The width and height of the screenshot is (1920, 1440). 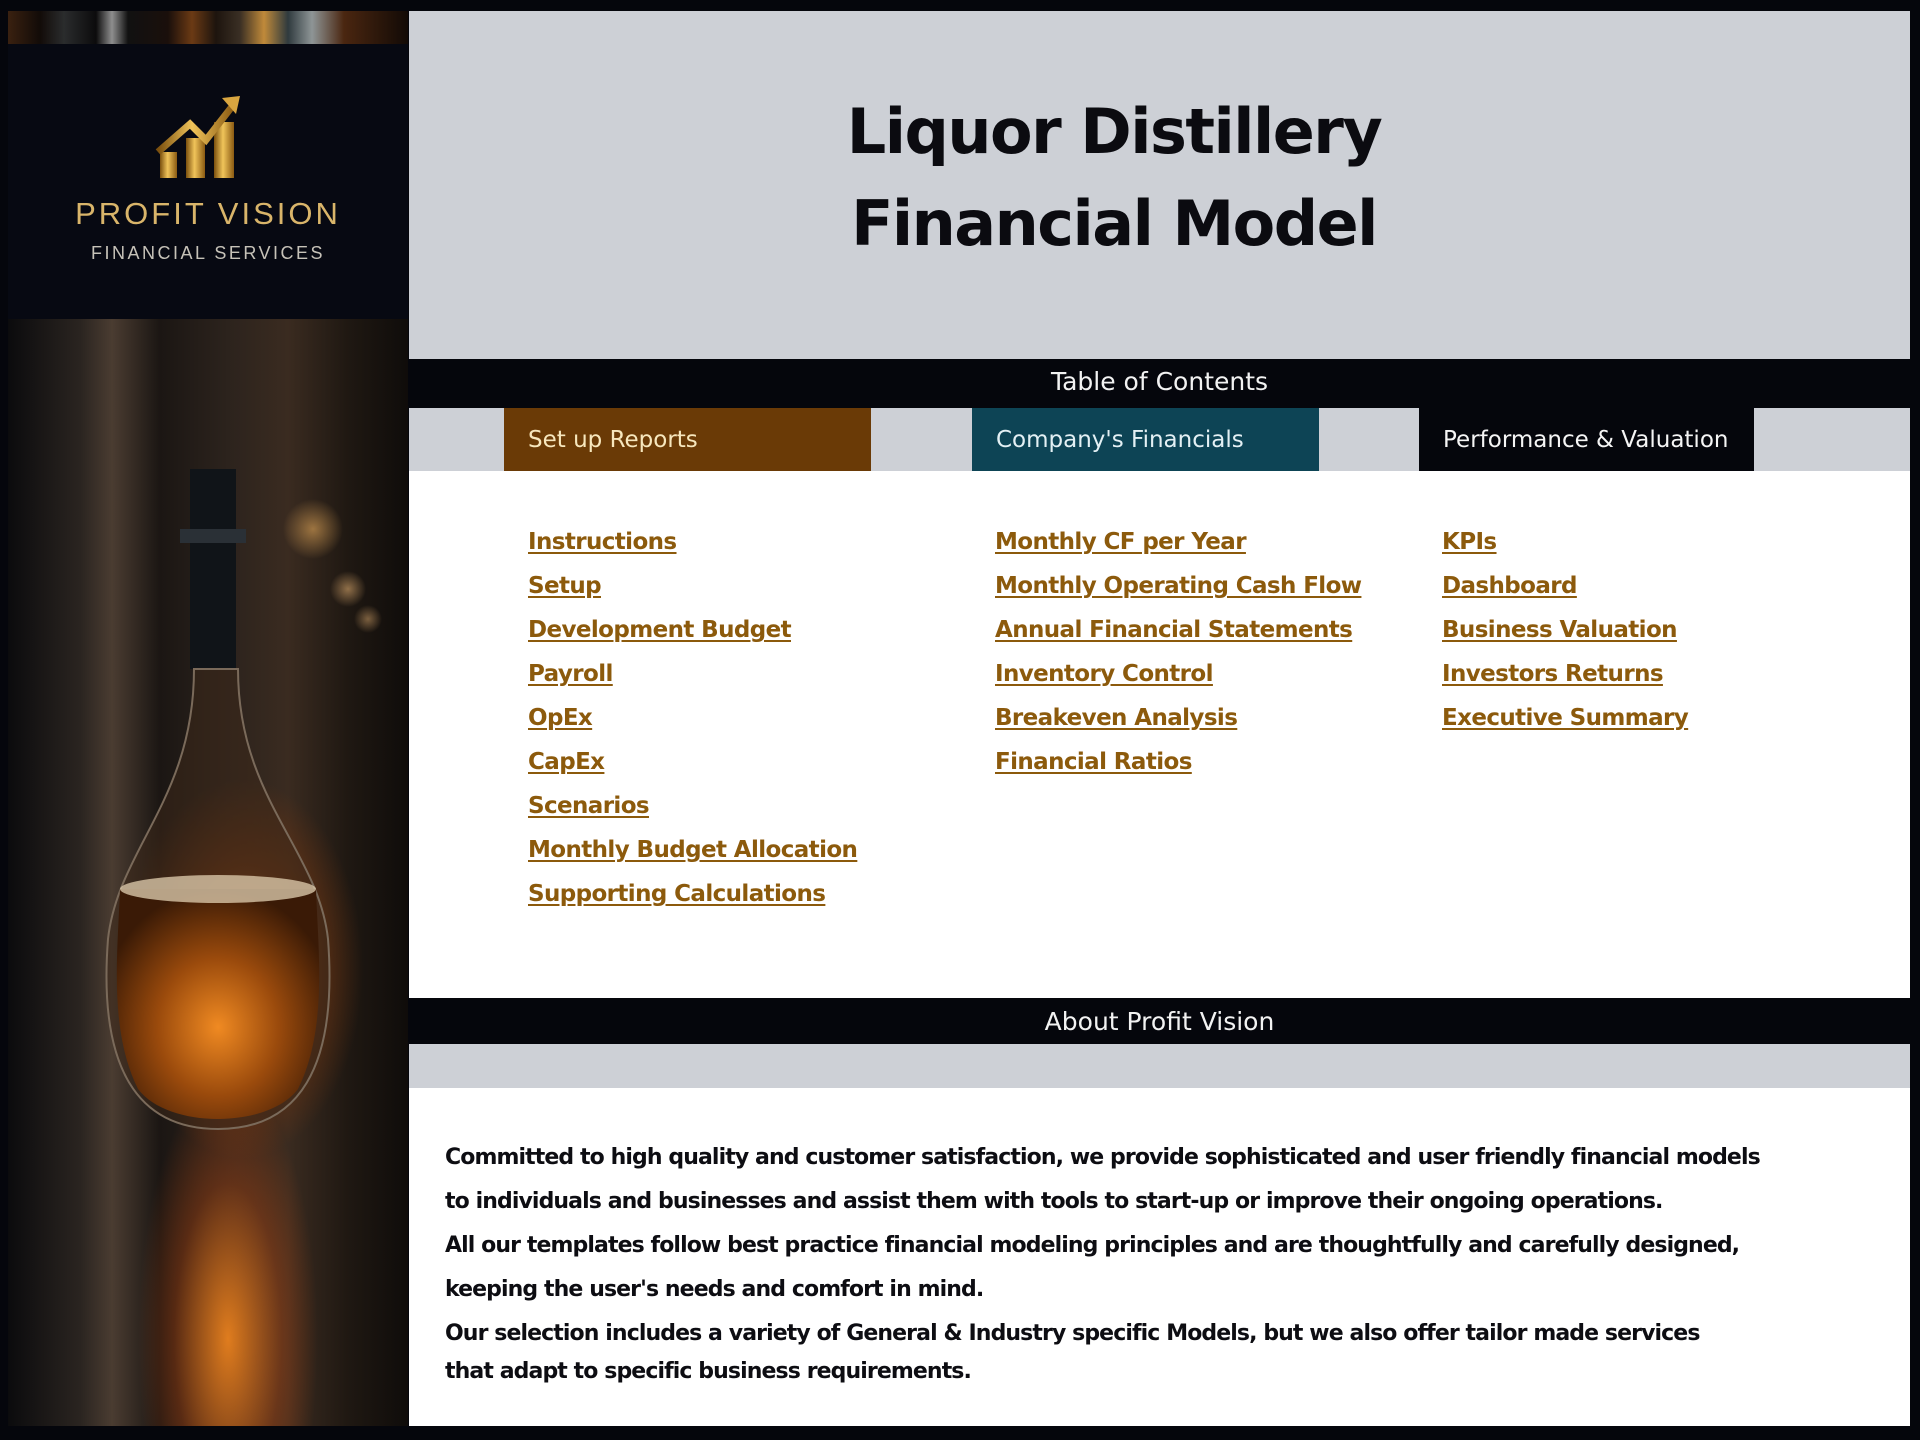 What do you see at coordinates (197, 137) in the screenshot?
I see `rising-bar-chart-arrow-icon` at bounding box center [197, 137].